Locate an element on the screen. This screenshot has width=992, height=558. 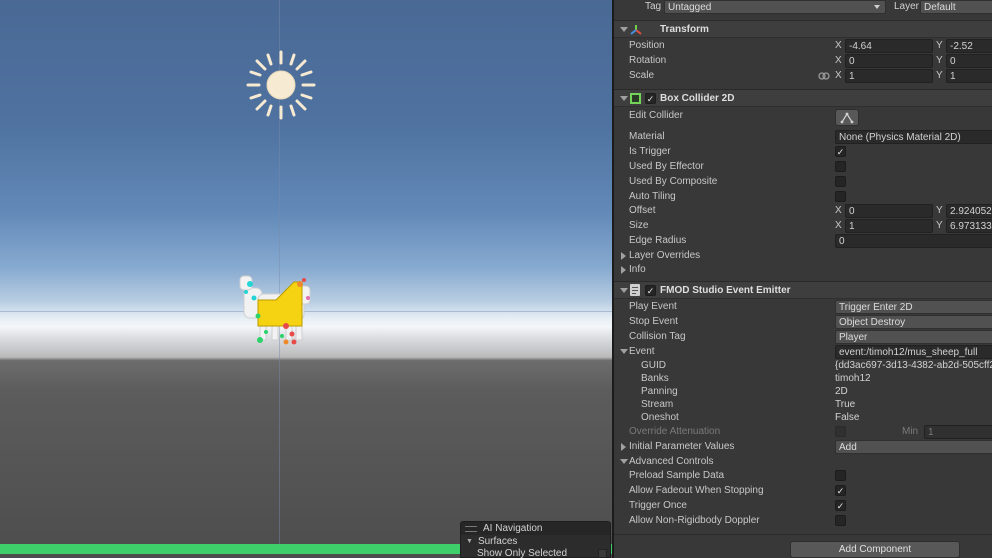
rotation-x-field: 0 is located at coordinates (889, 61).